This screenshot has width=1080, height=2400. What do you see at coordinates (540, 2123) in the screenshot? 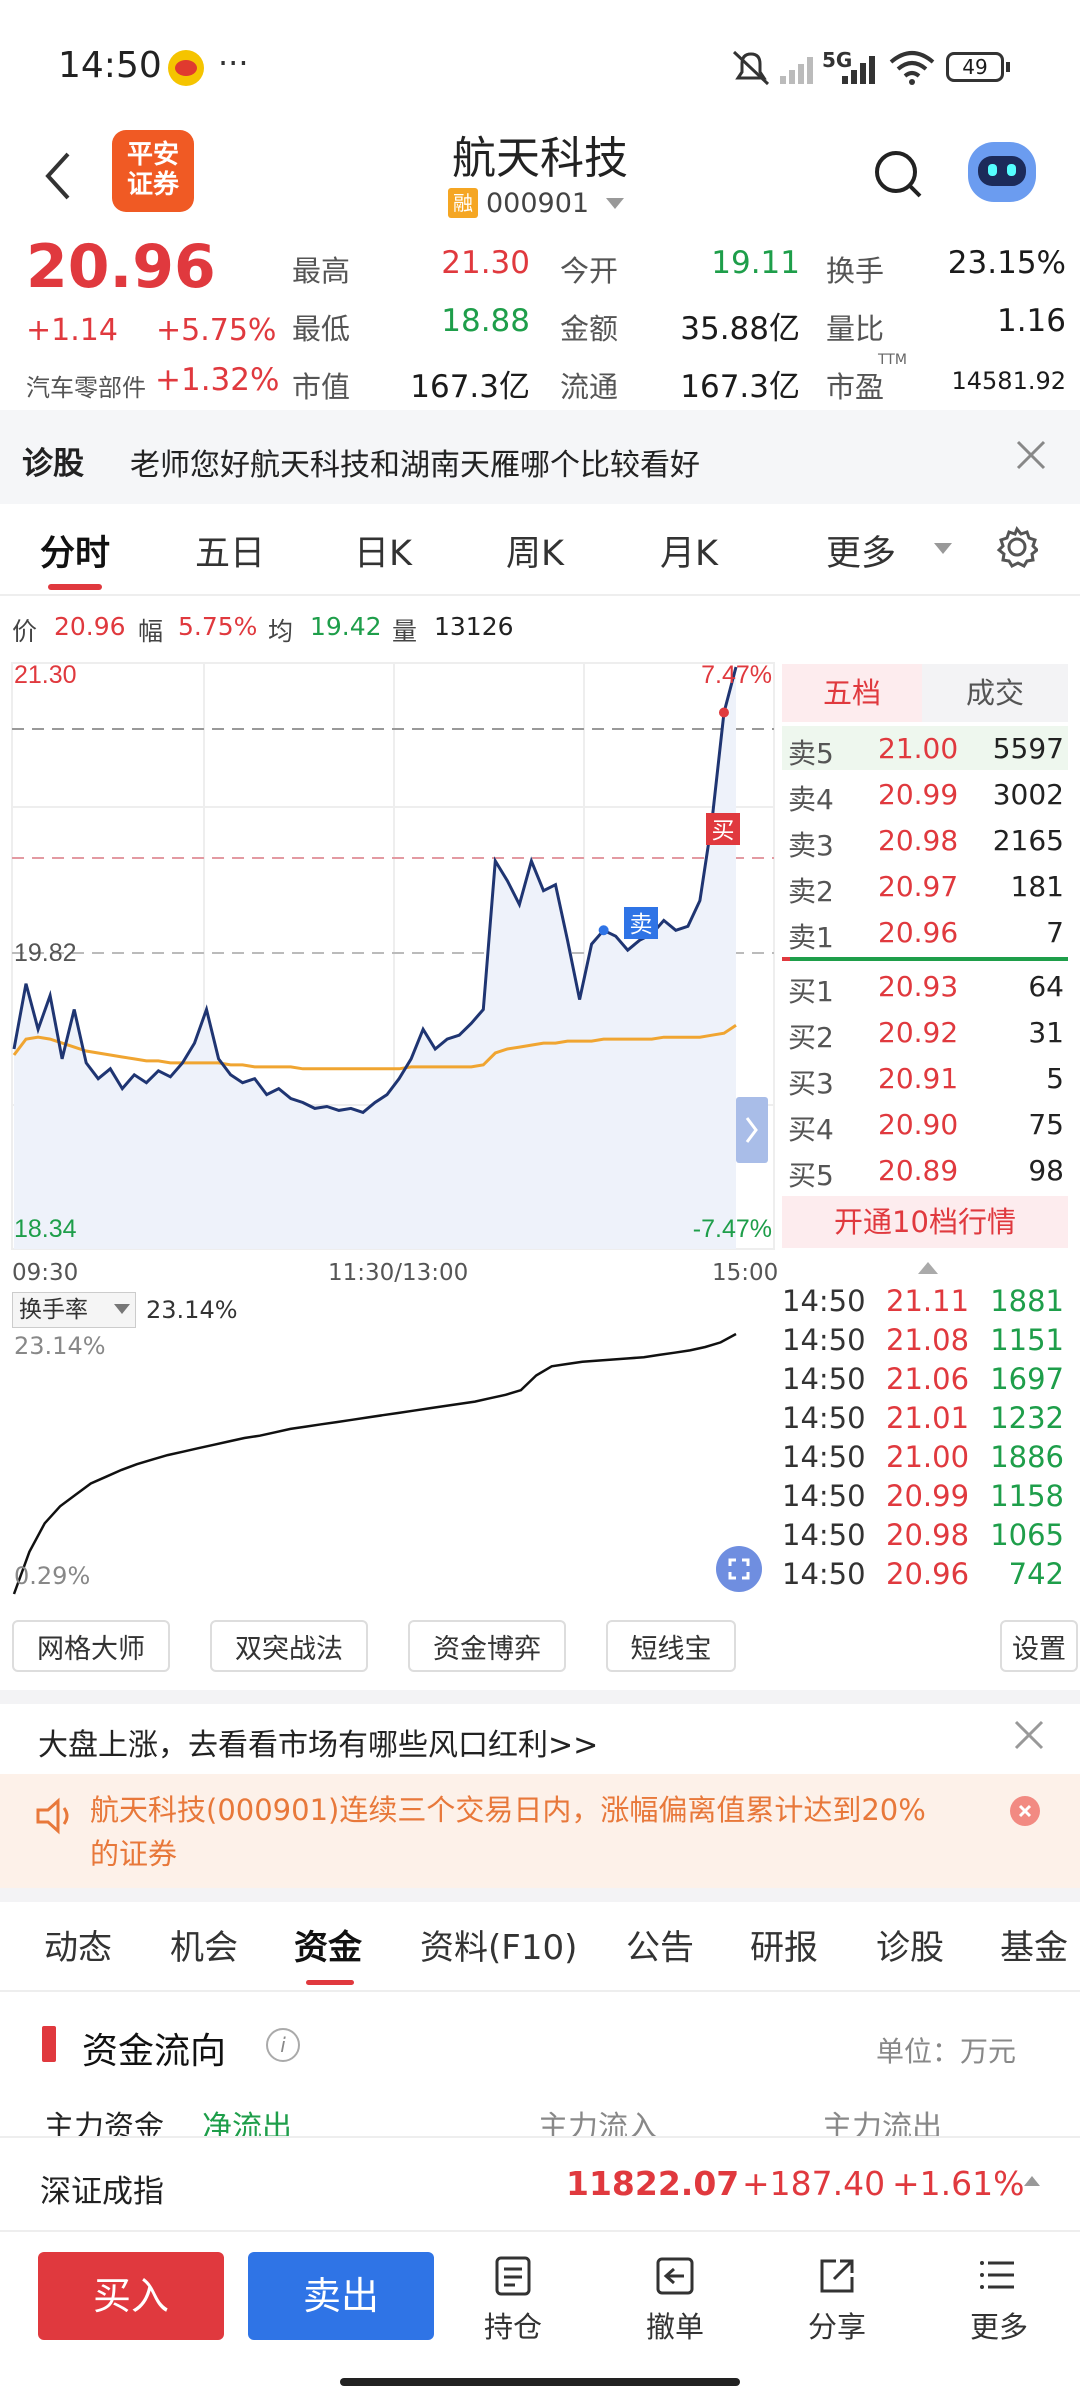
I see `fund-flow-peek: 主力资金 净流出 主力流入 主力流出` at bounding box center [540, 2123].